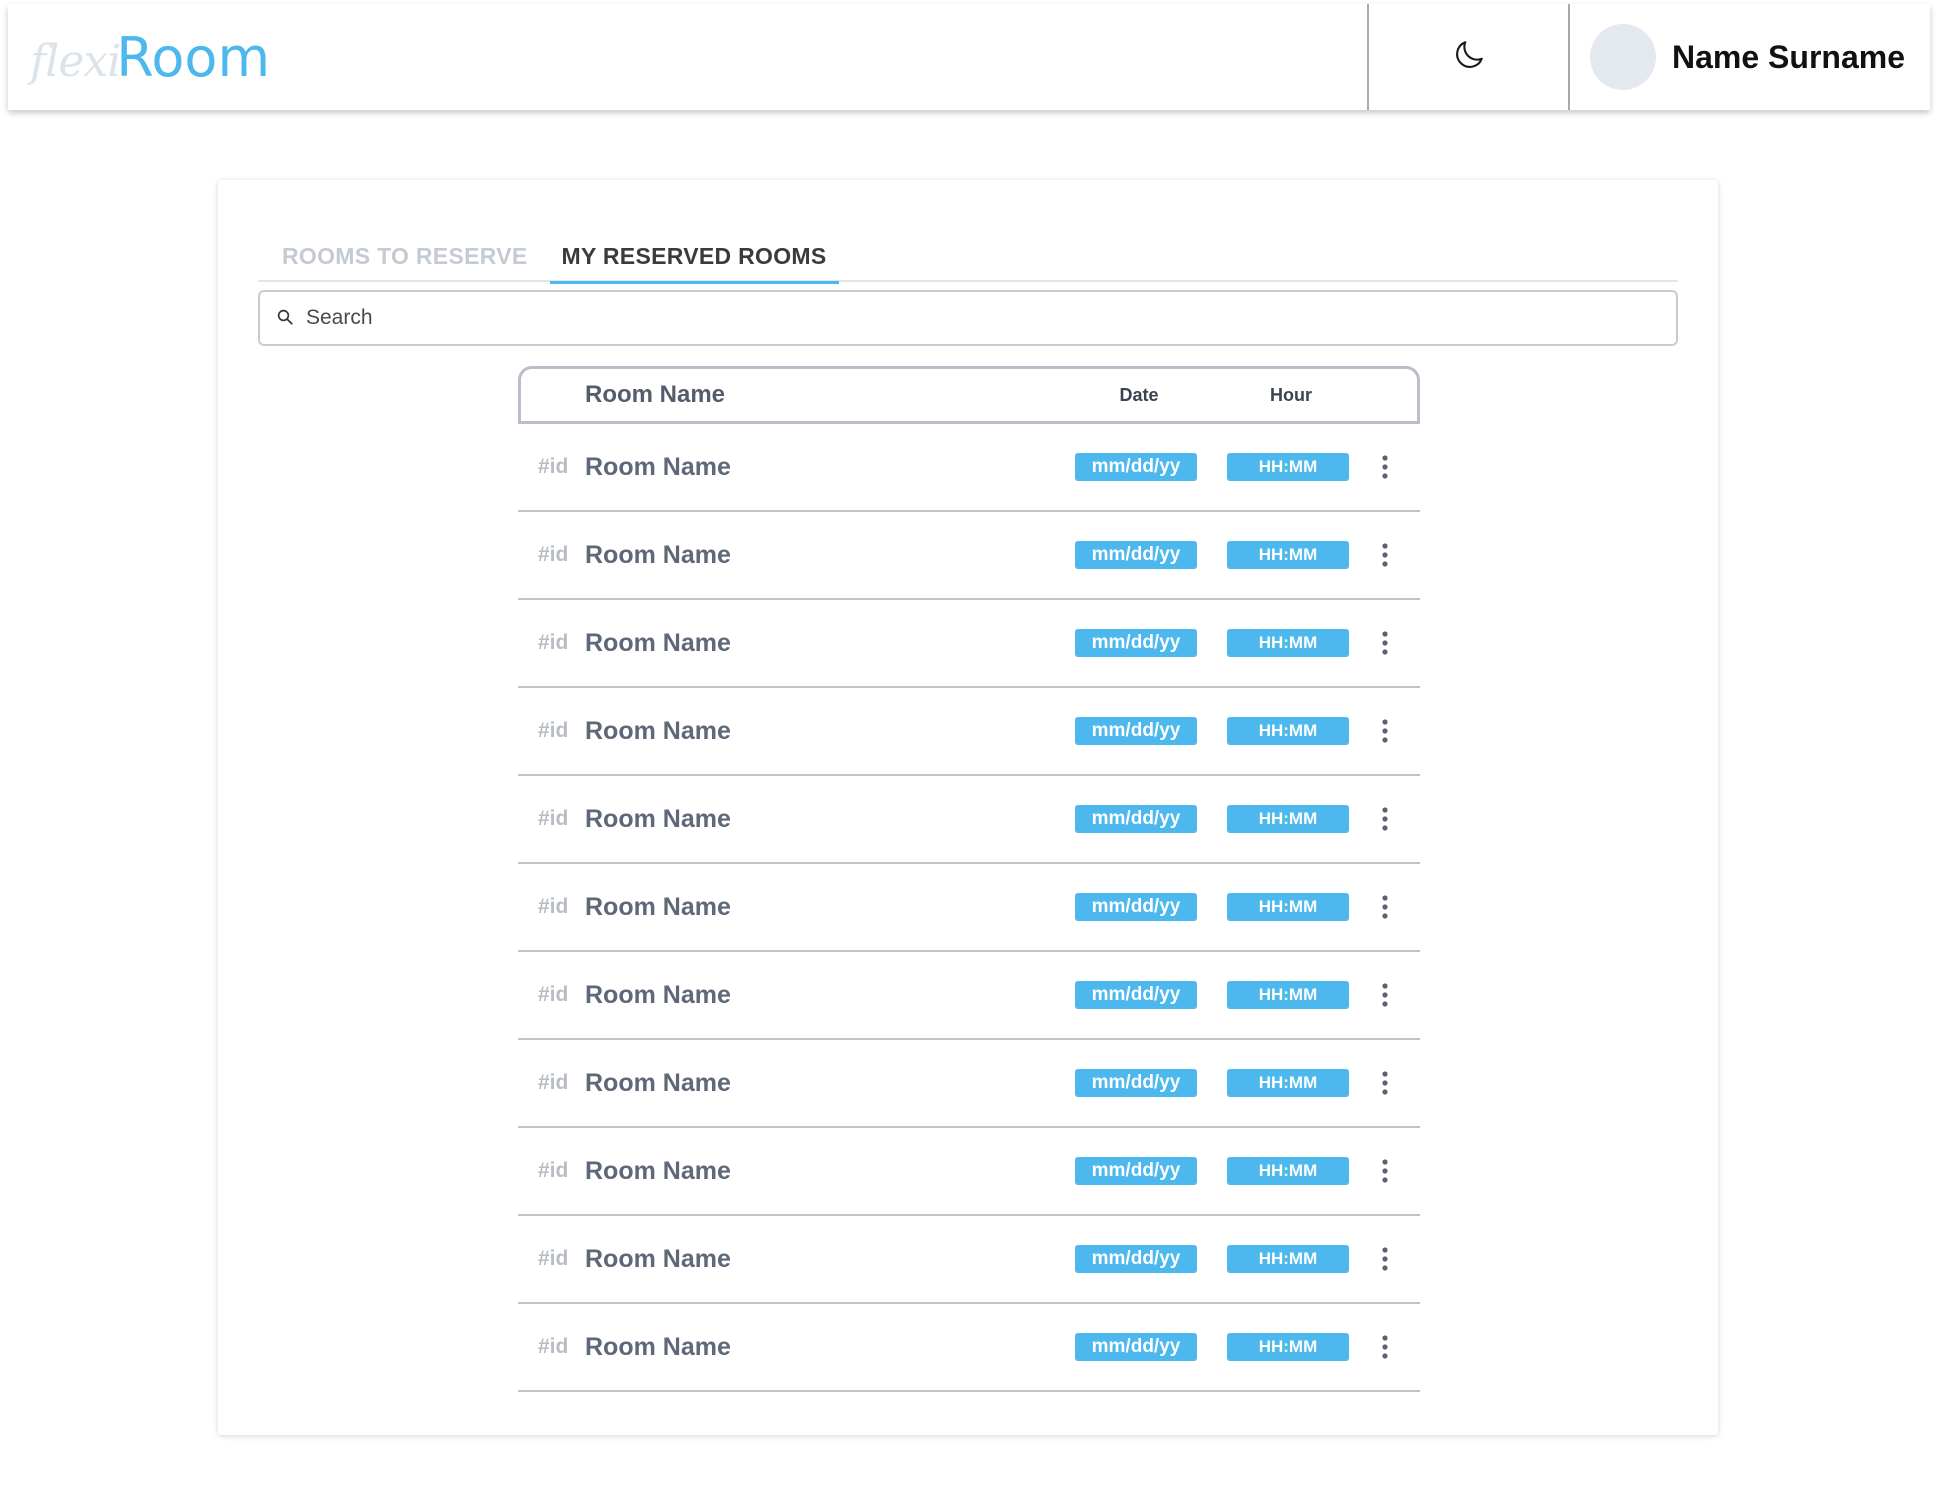 This screenshot has width=1936, height=1494. I want to click on column-header-hour: Hour, so click(1291, 395).